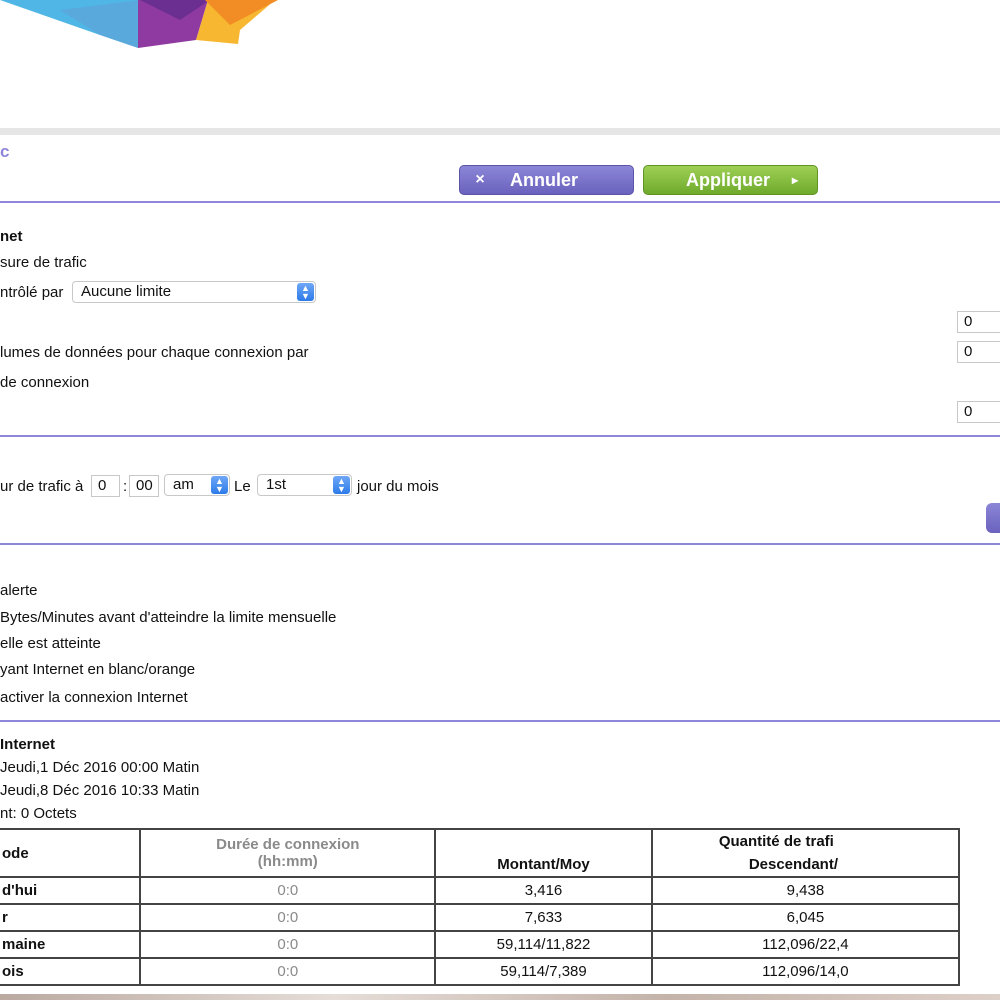  I want to click on day-label: Le, so click(242, 486).